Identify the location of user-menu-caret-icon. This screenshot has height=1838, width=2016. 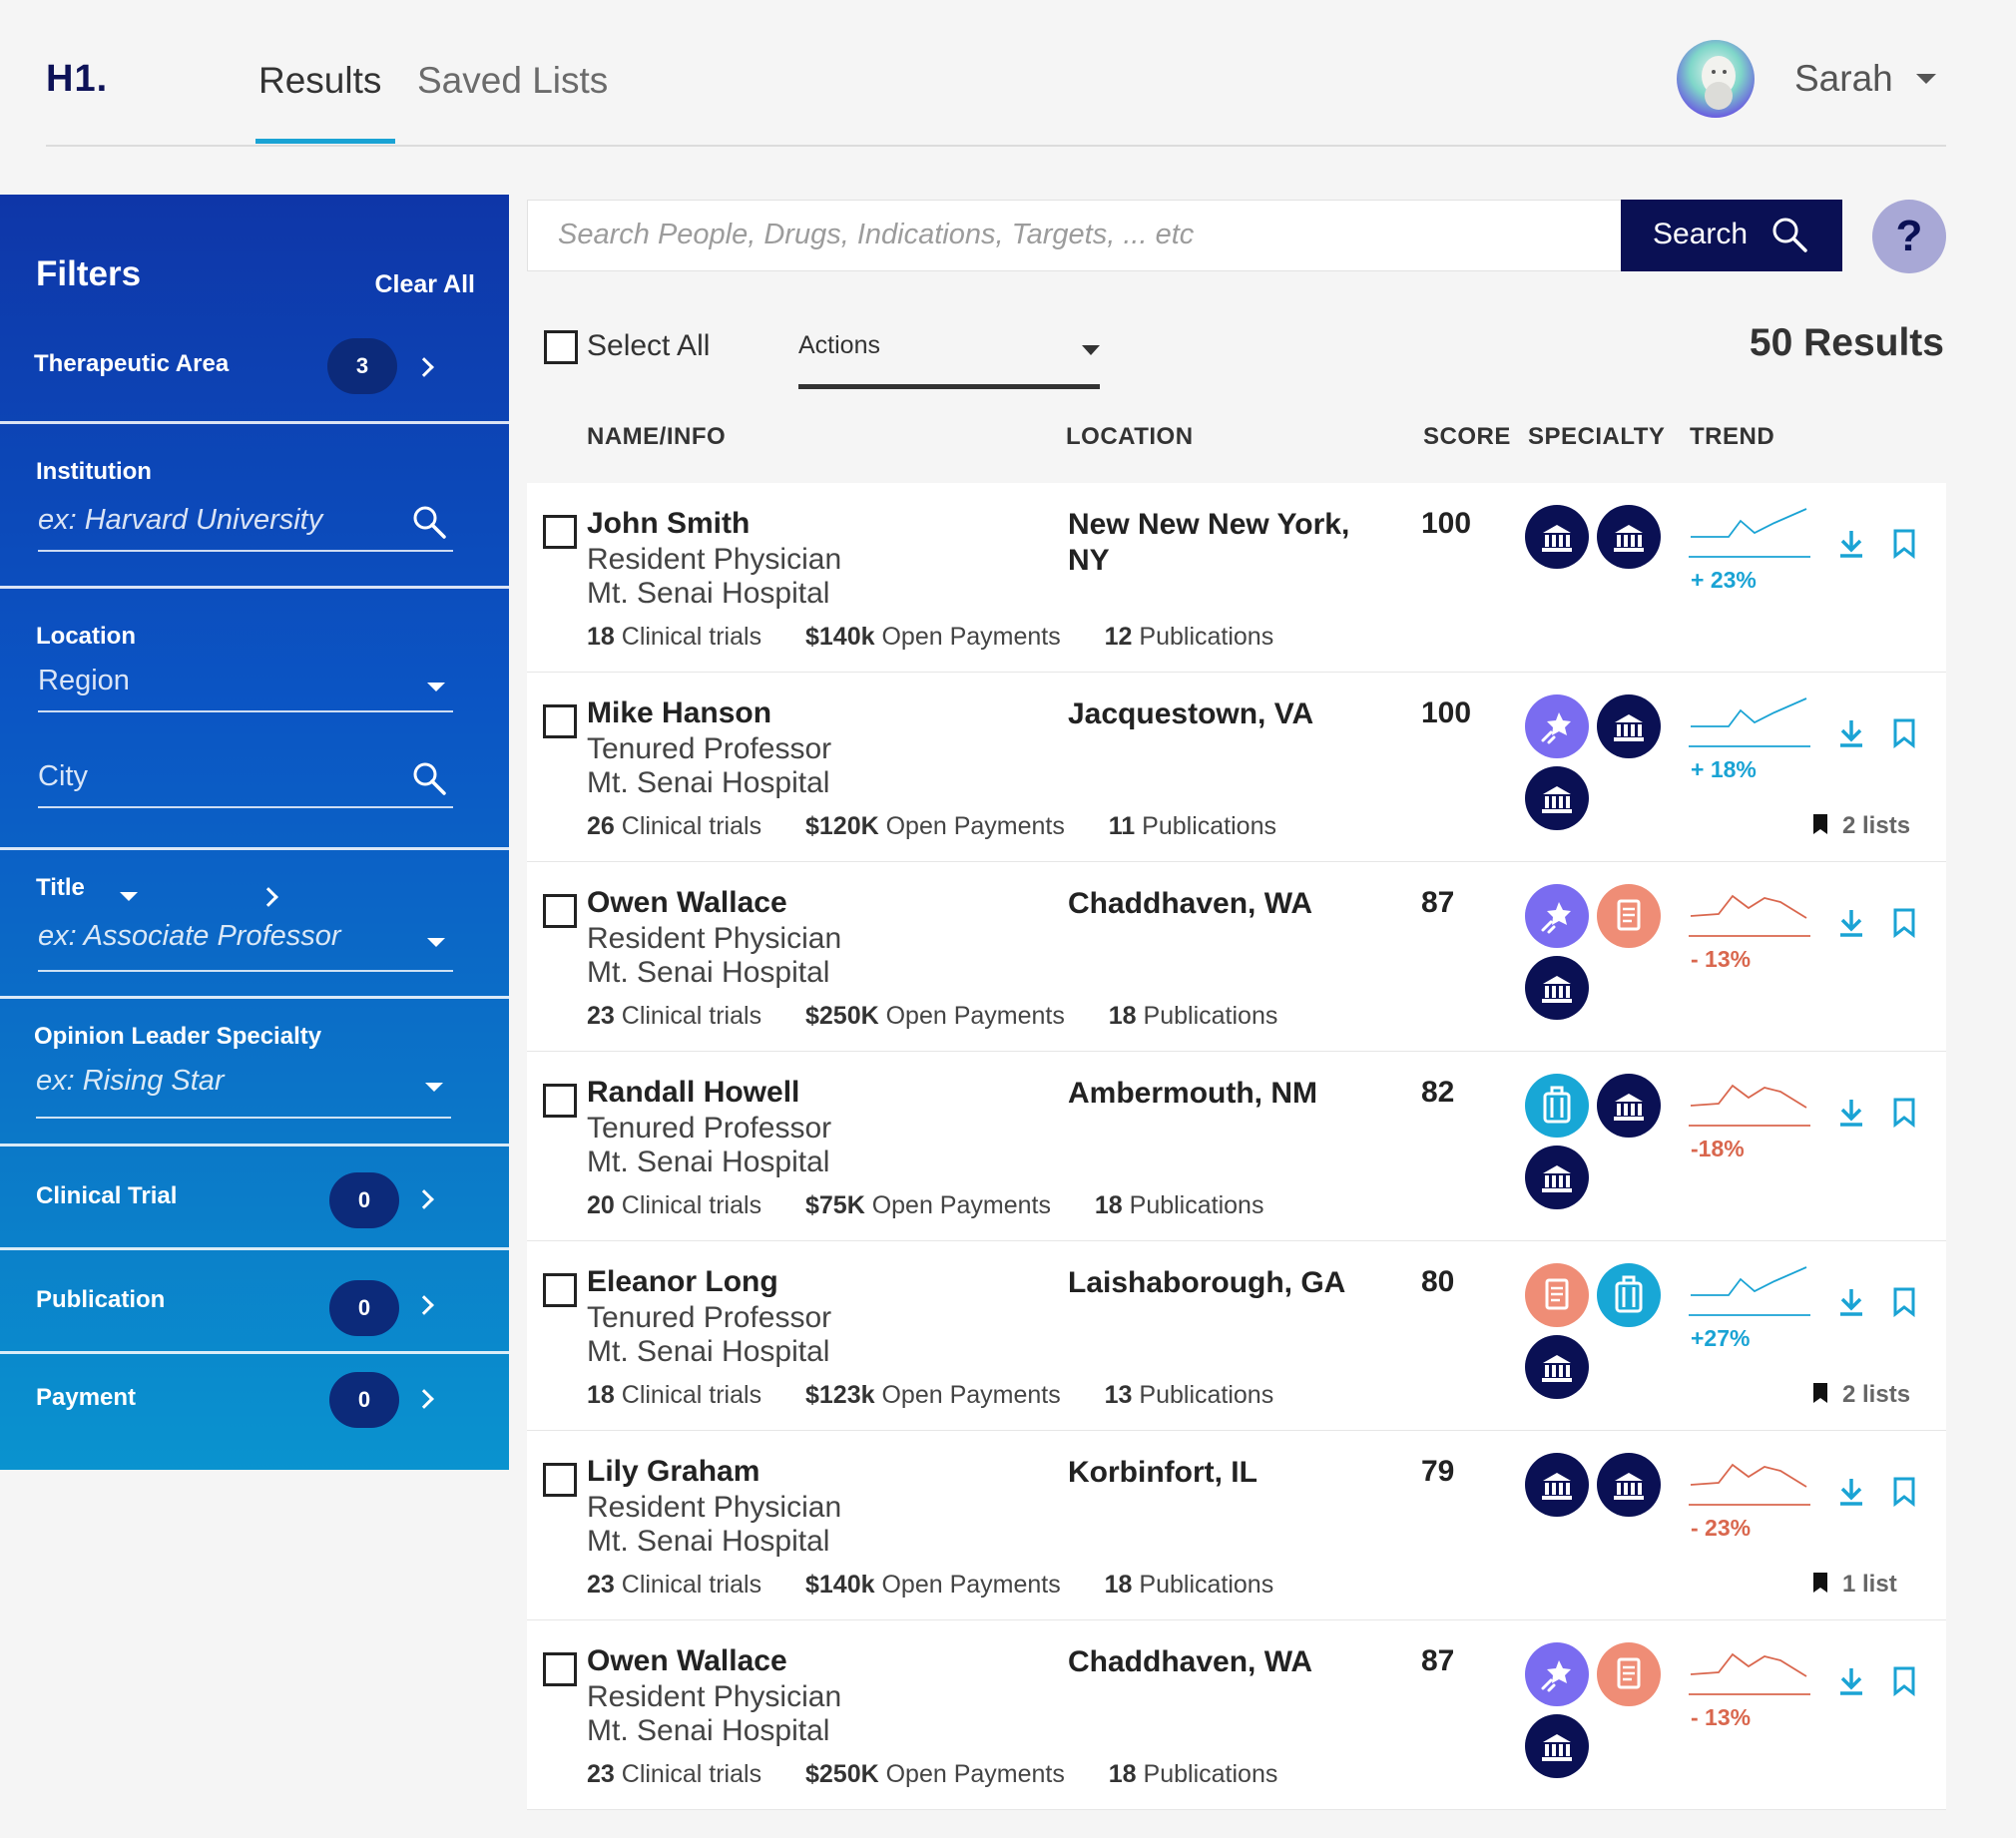
(1926, 79).